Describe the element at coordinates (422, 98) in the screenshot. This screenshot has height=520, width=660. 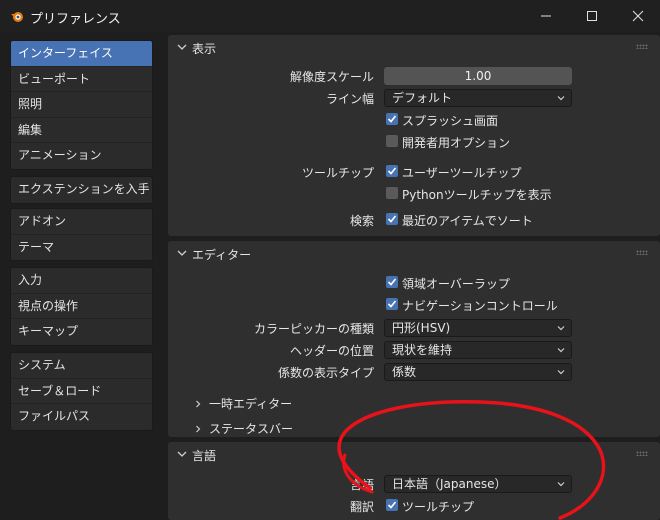
I see `line-width-value: デフォルト` at that location.